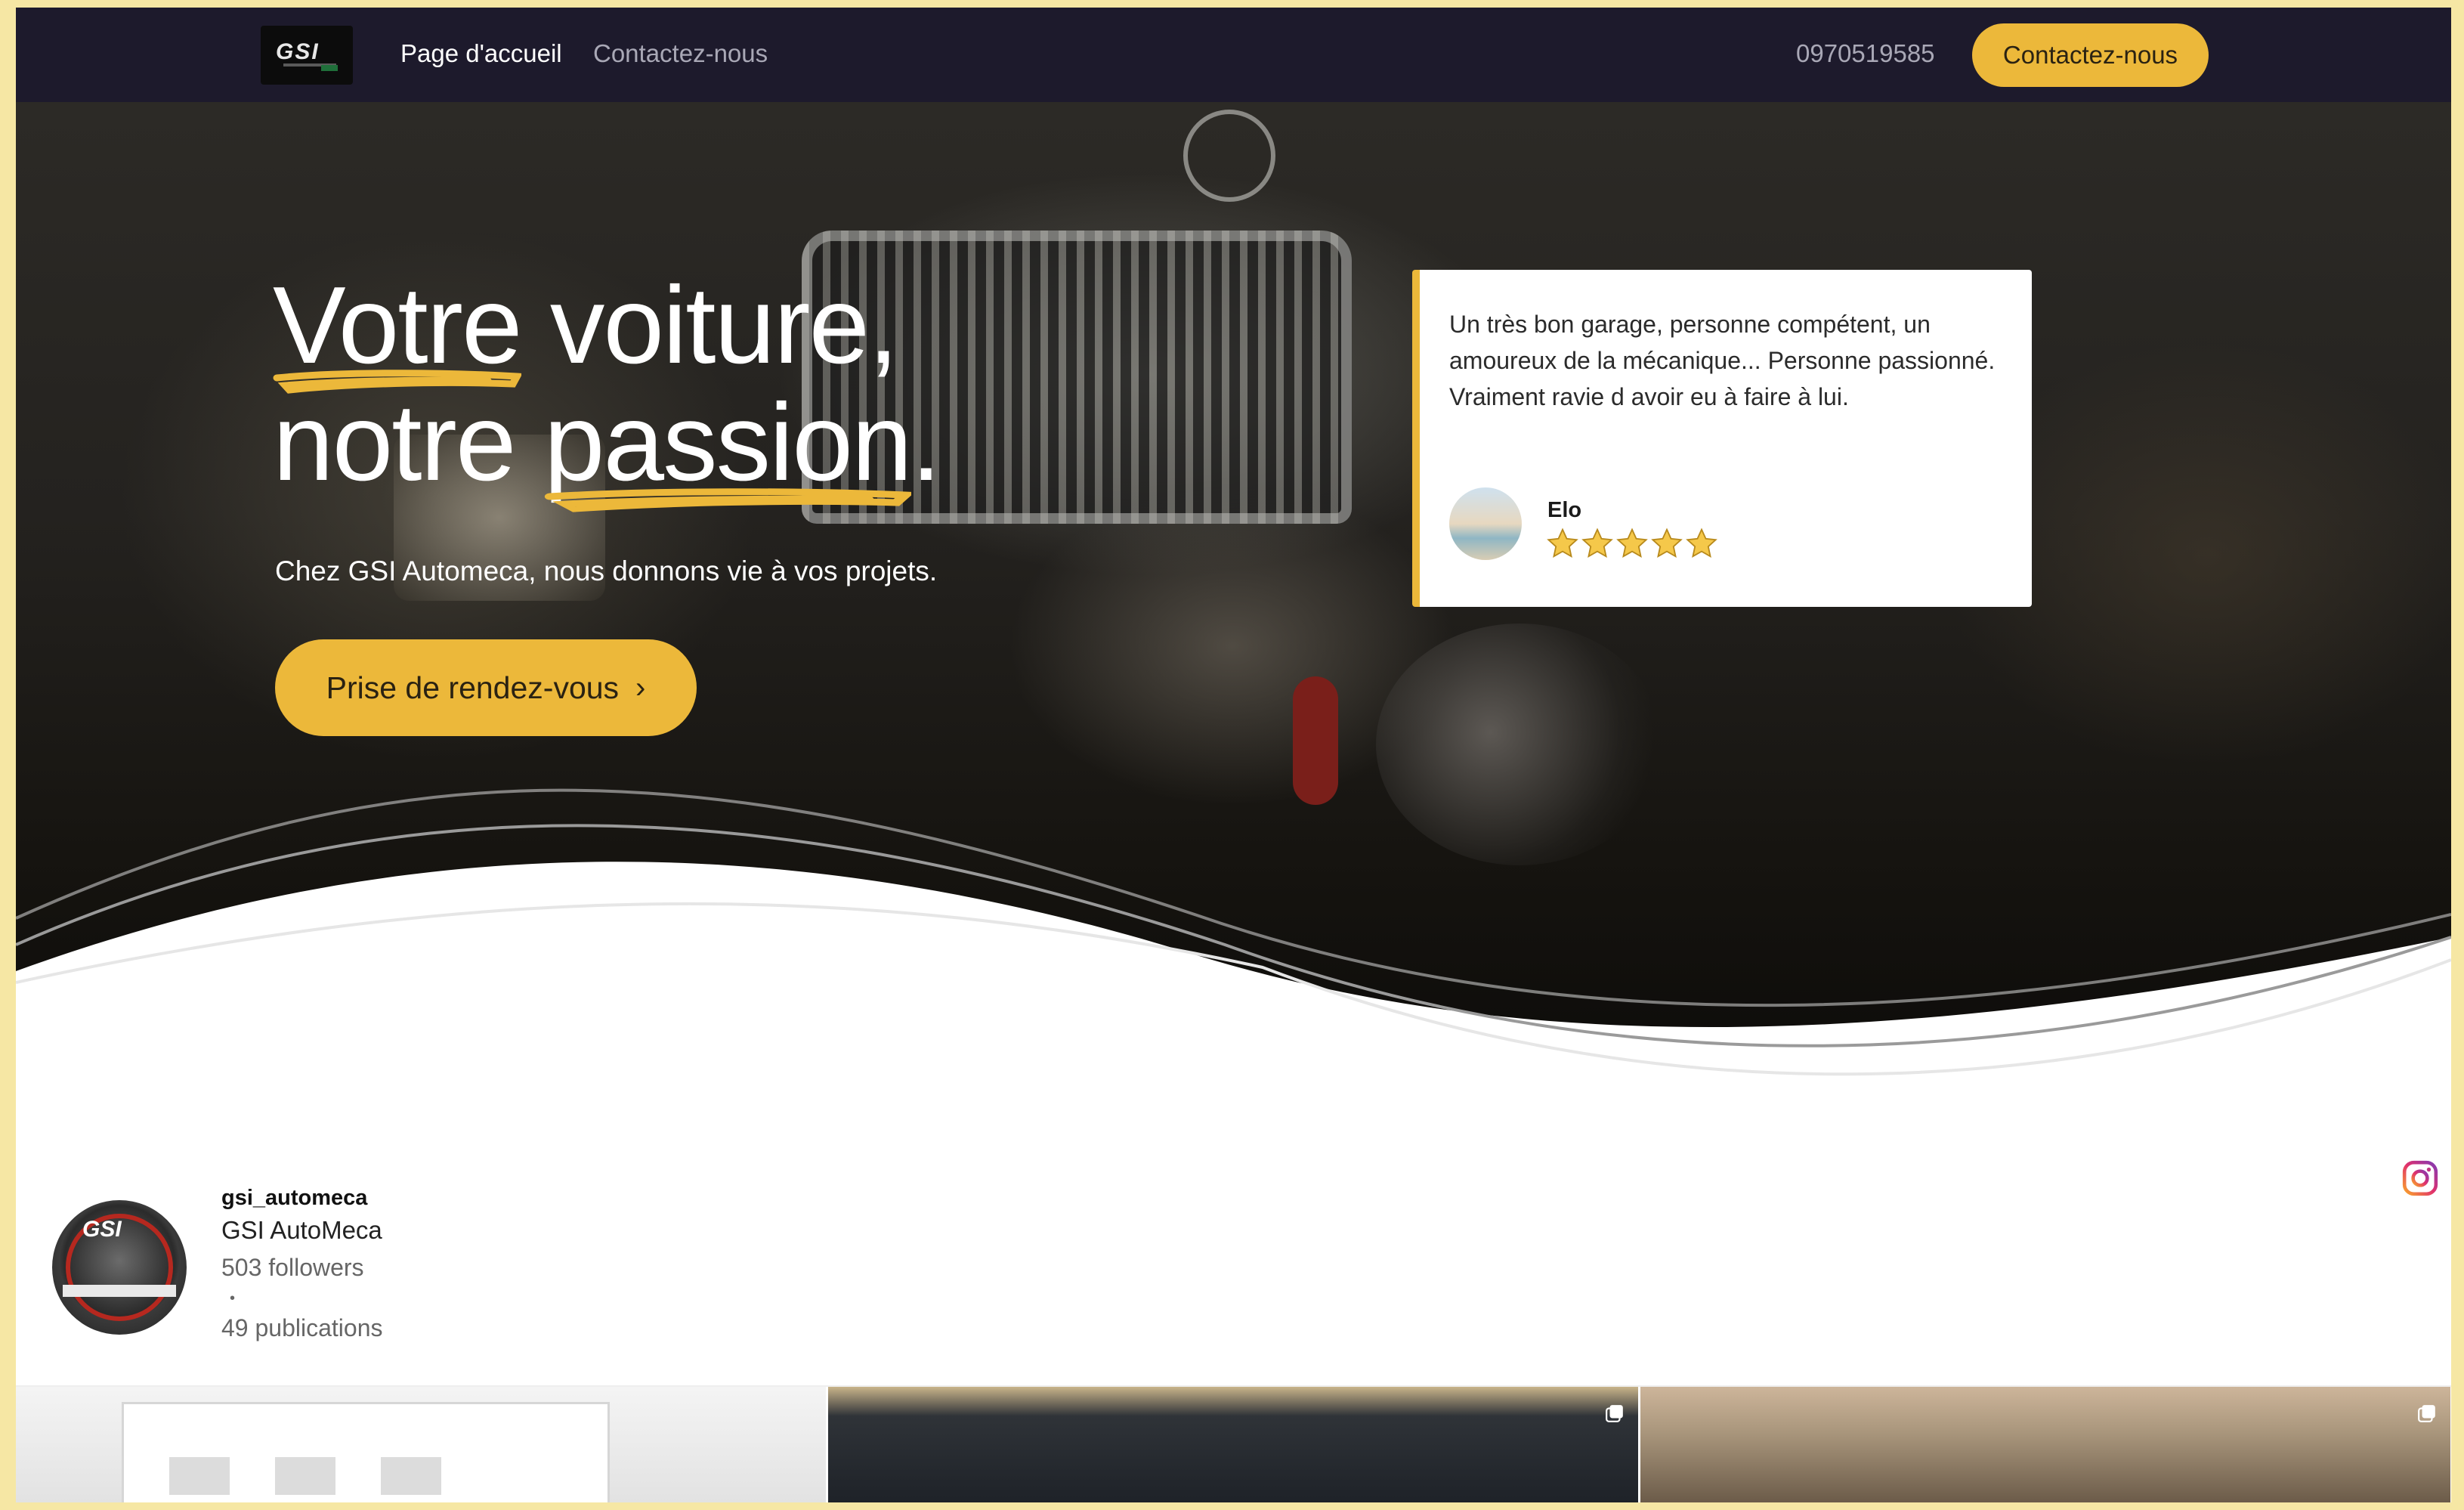  I want to click on car-emblem-image, so click(1229, 156).